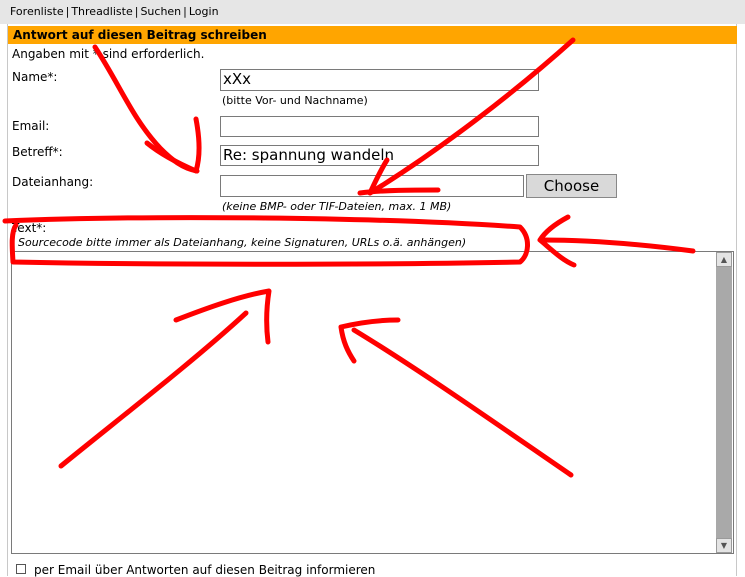  What do you see at coordinates (37, 11) in the screenshot?
I see `nav-link-forenliste: Forenliste` at bounding box center [37, 11].